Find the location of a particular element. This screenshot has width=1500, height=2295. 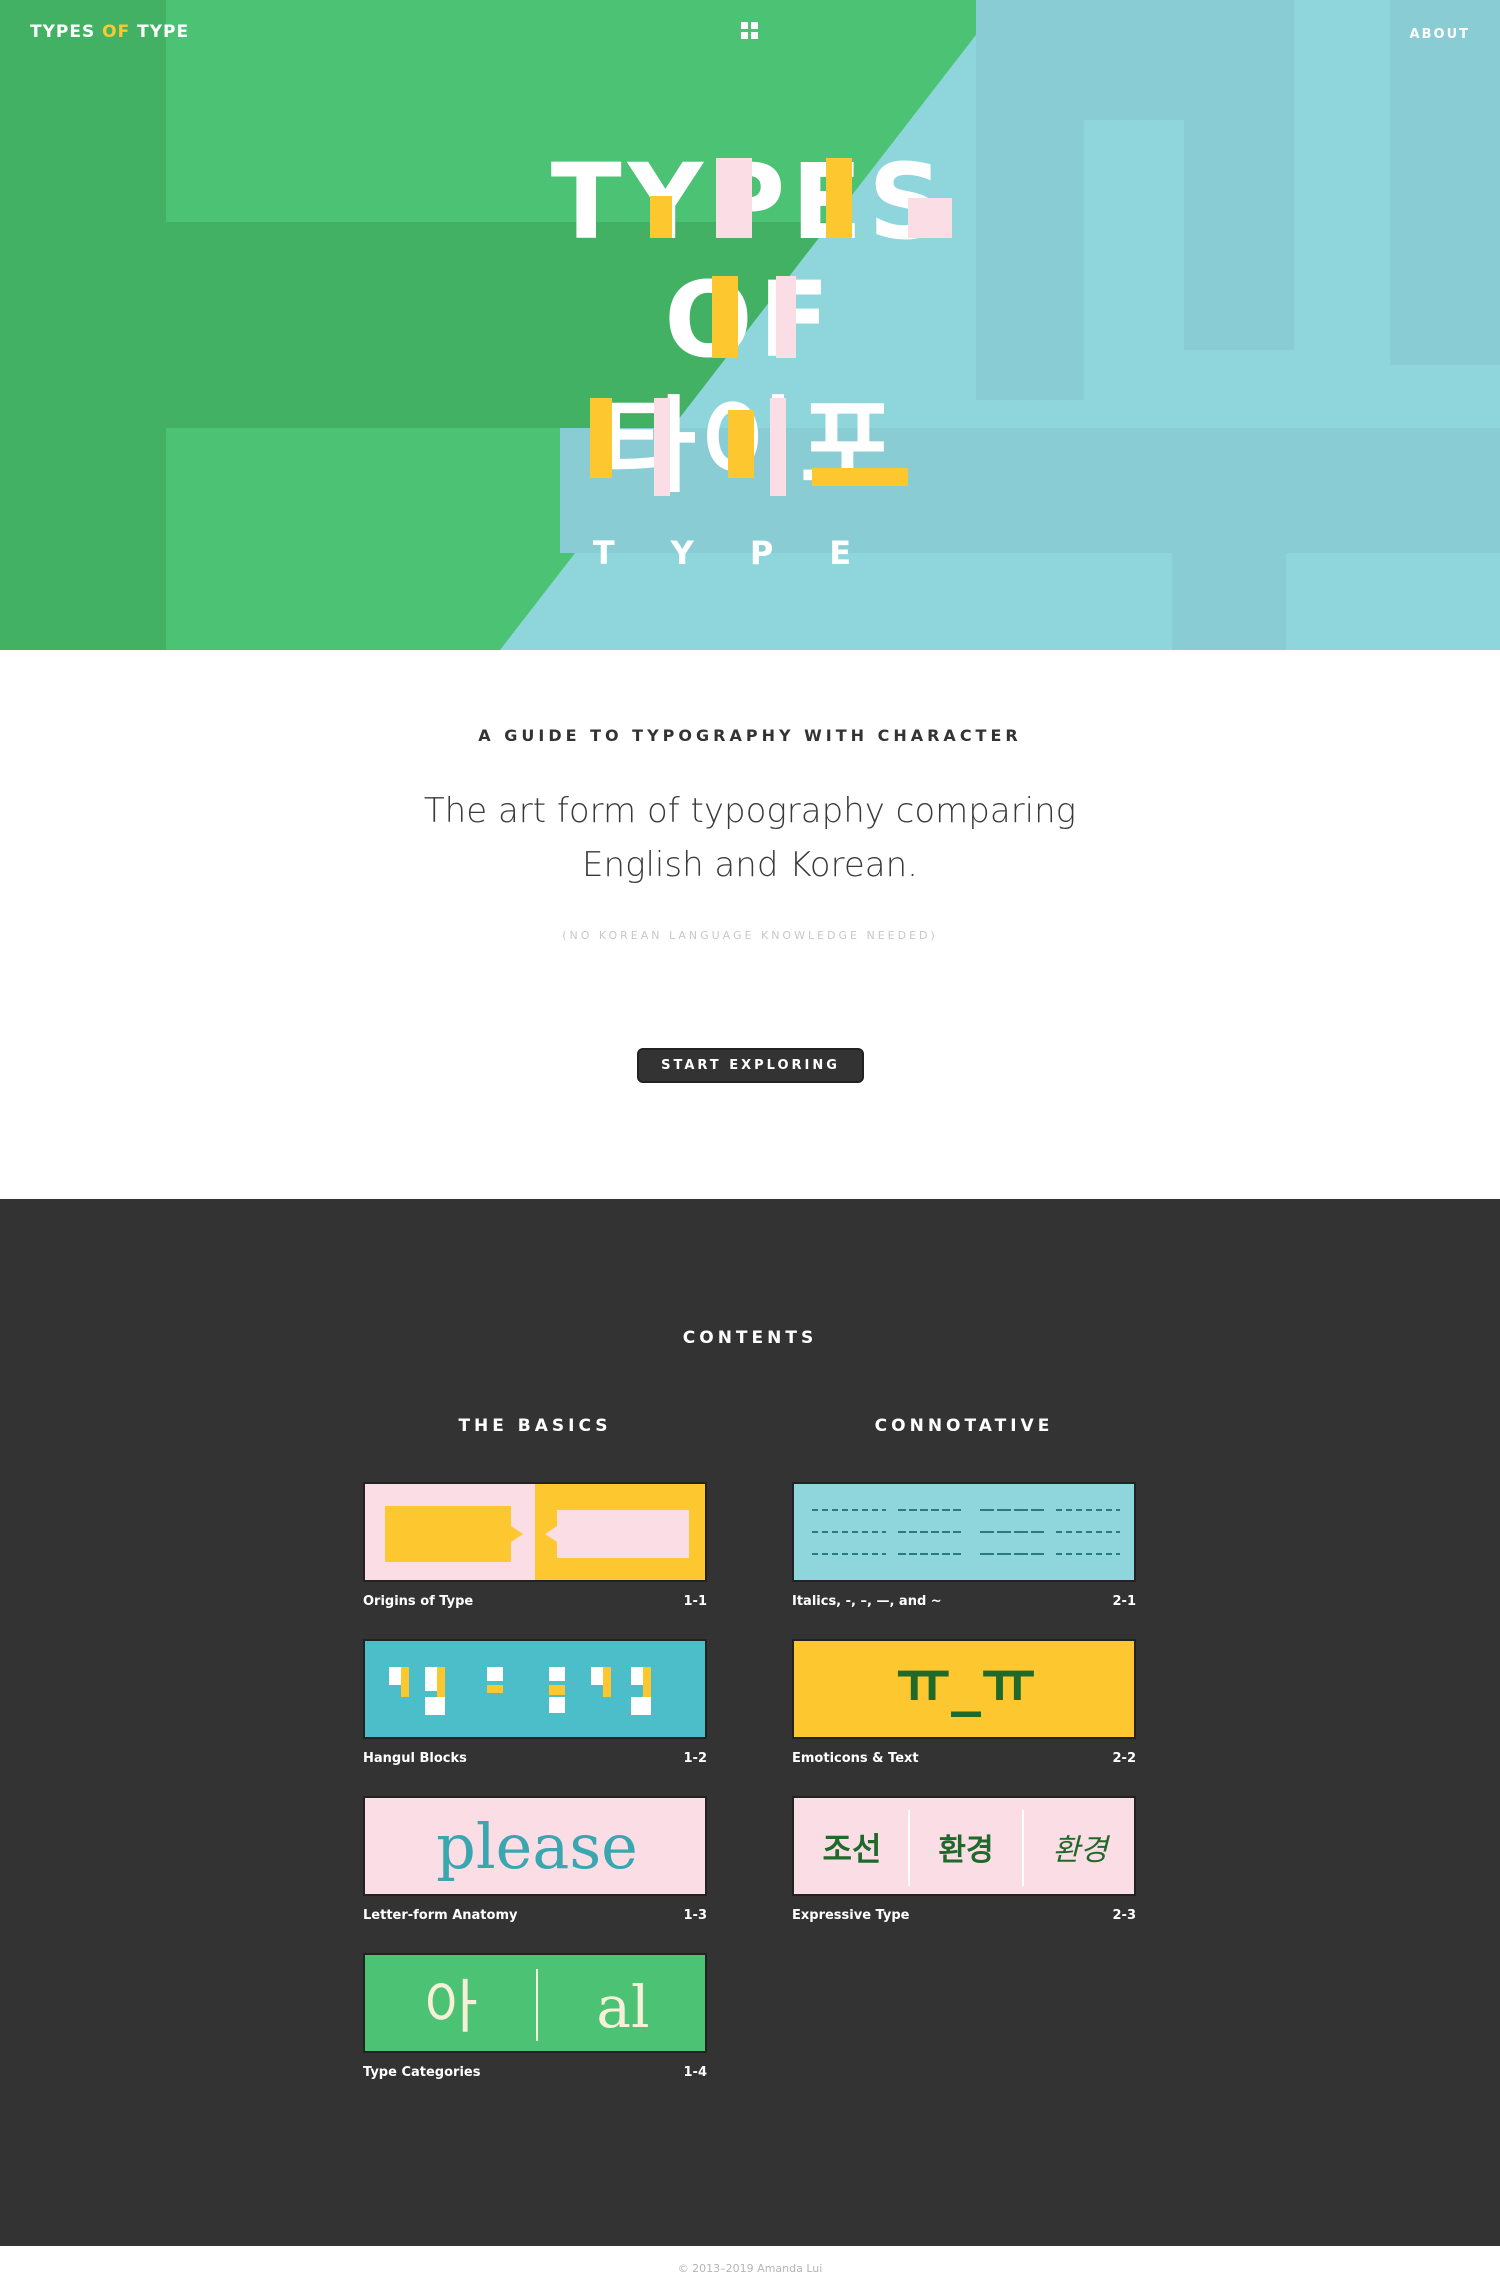

card-label: Emoticons & Text is located at coordinates (855, 1758).